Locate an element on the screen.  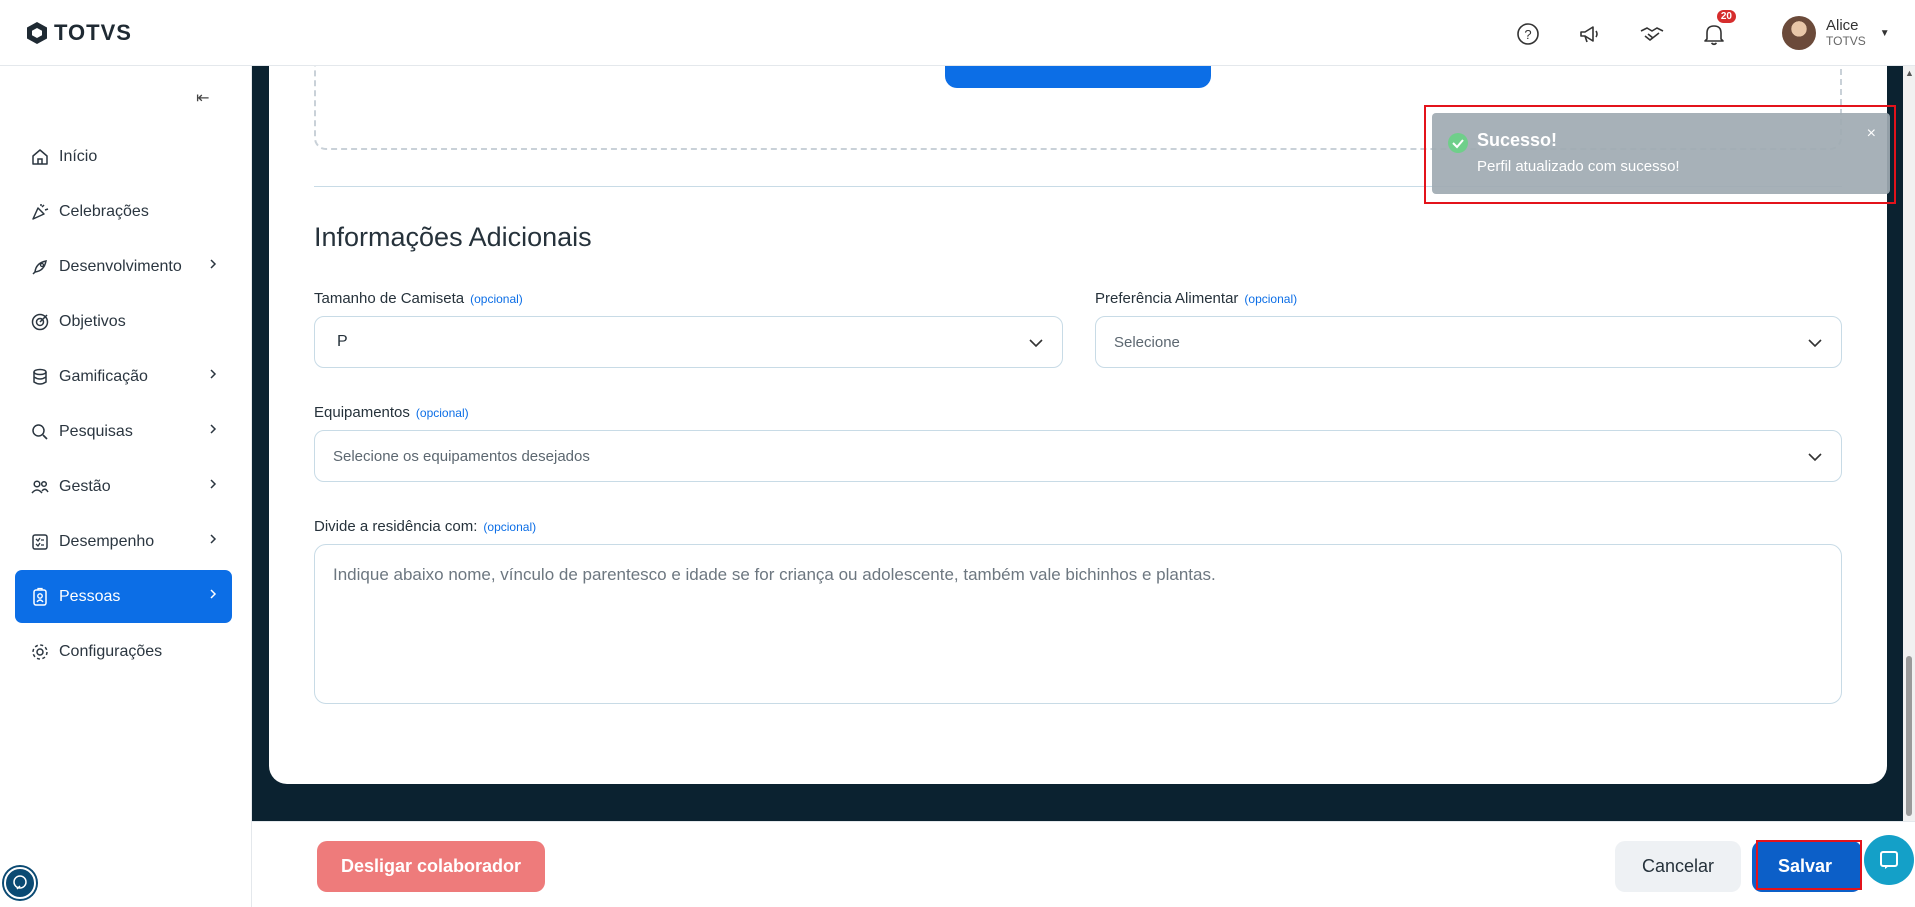
equipment-select: Selecione os equipamentos desejados is located at coordinates (1078, 456).